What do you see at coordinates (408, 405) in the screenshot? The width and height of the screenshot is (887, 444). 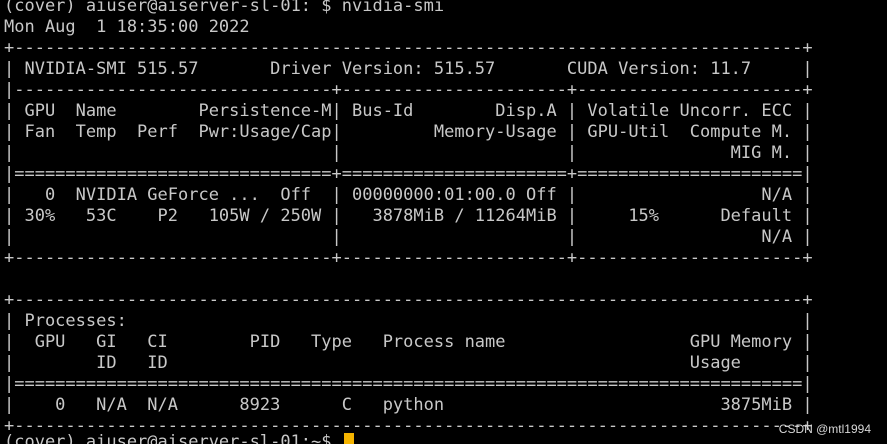 I see `process-row: | 0 N/A N/A 8923 C python 3875MiB |` at bounding box center [408, 405].